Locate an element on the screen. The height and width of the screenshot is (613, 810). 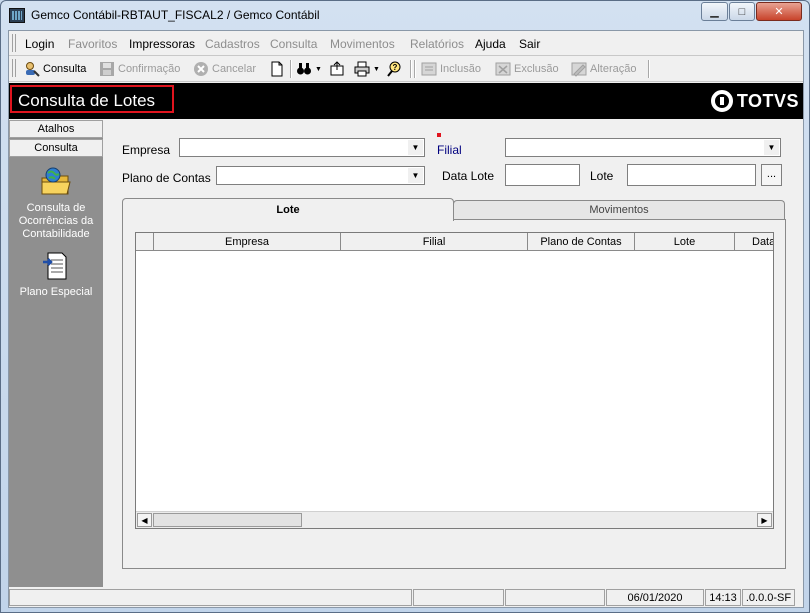
confirmacao-button: Confirmação is located at coordinates (139, 69).